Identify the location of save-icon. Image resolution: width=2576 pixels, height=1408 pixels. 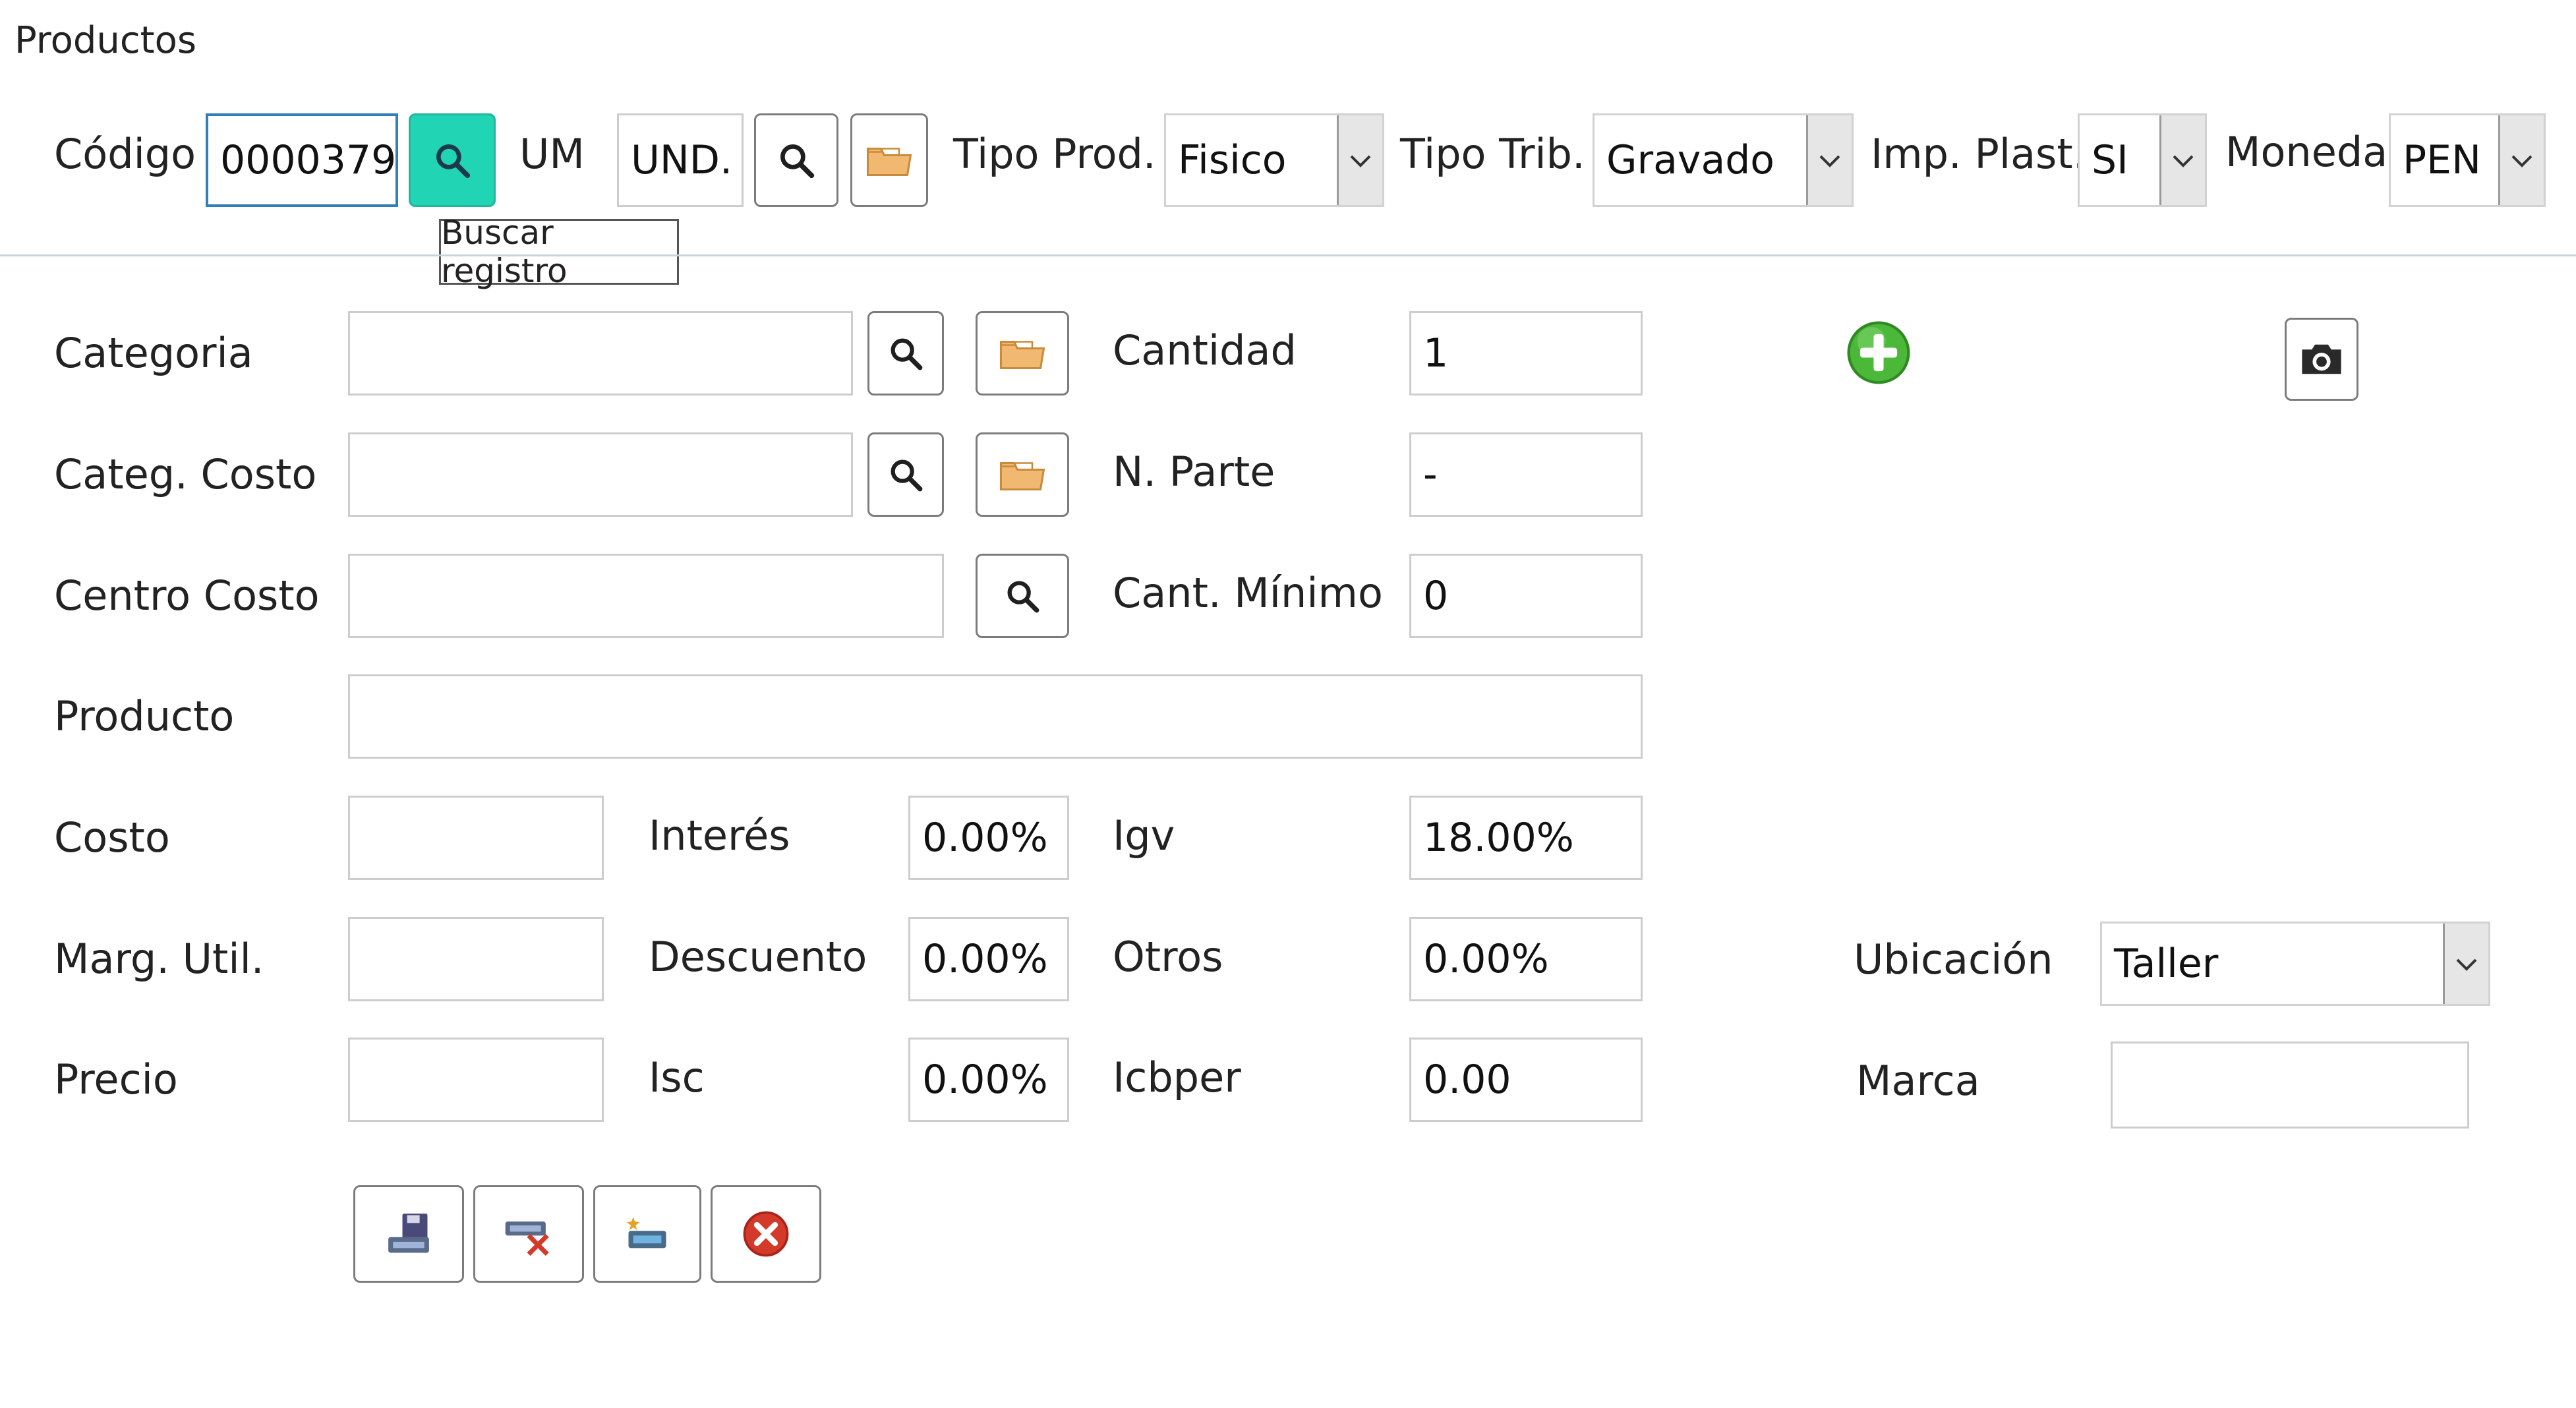
(409, 1233).